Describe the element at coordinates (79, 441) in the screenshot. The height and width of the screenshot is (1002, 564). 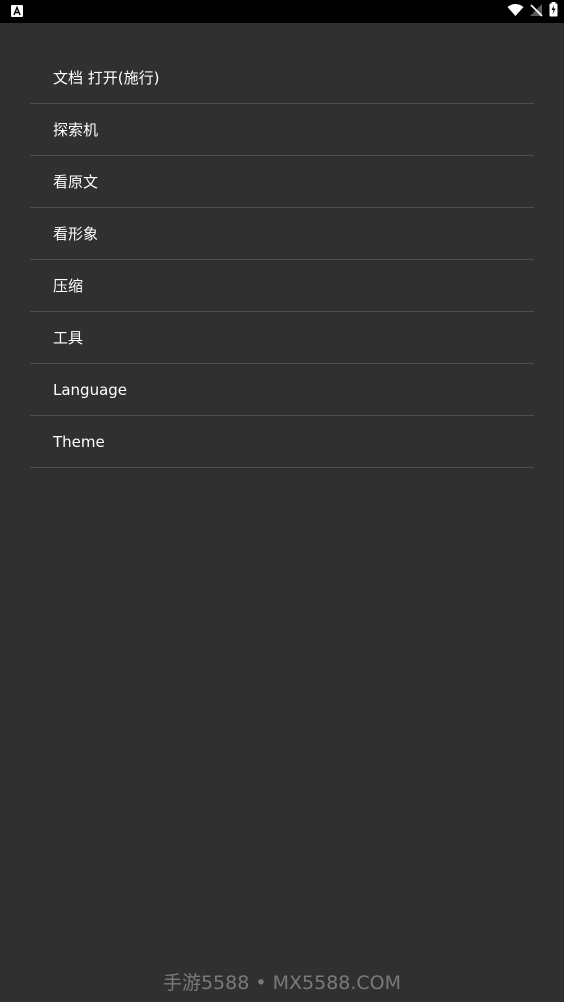
I see `menu-item-label: Theme` at that location.